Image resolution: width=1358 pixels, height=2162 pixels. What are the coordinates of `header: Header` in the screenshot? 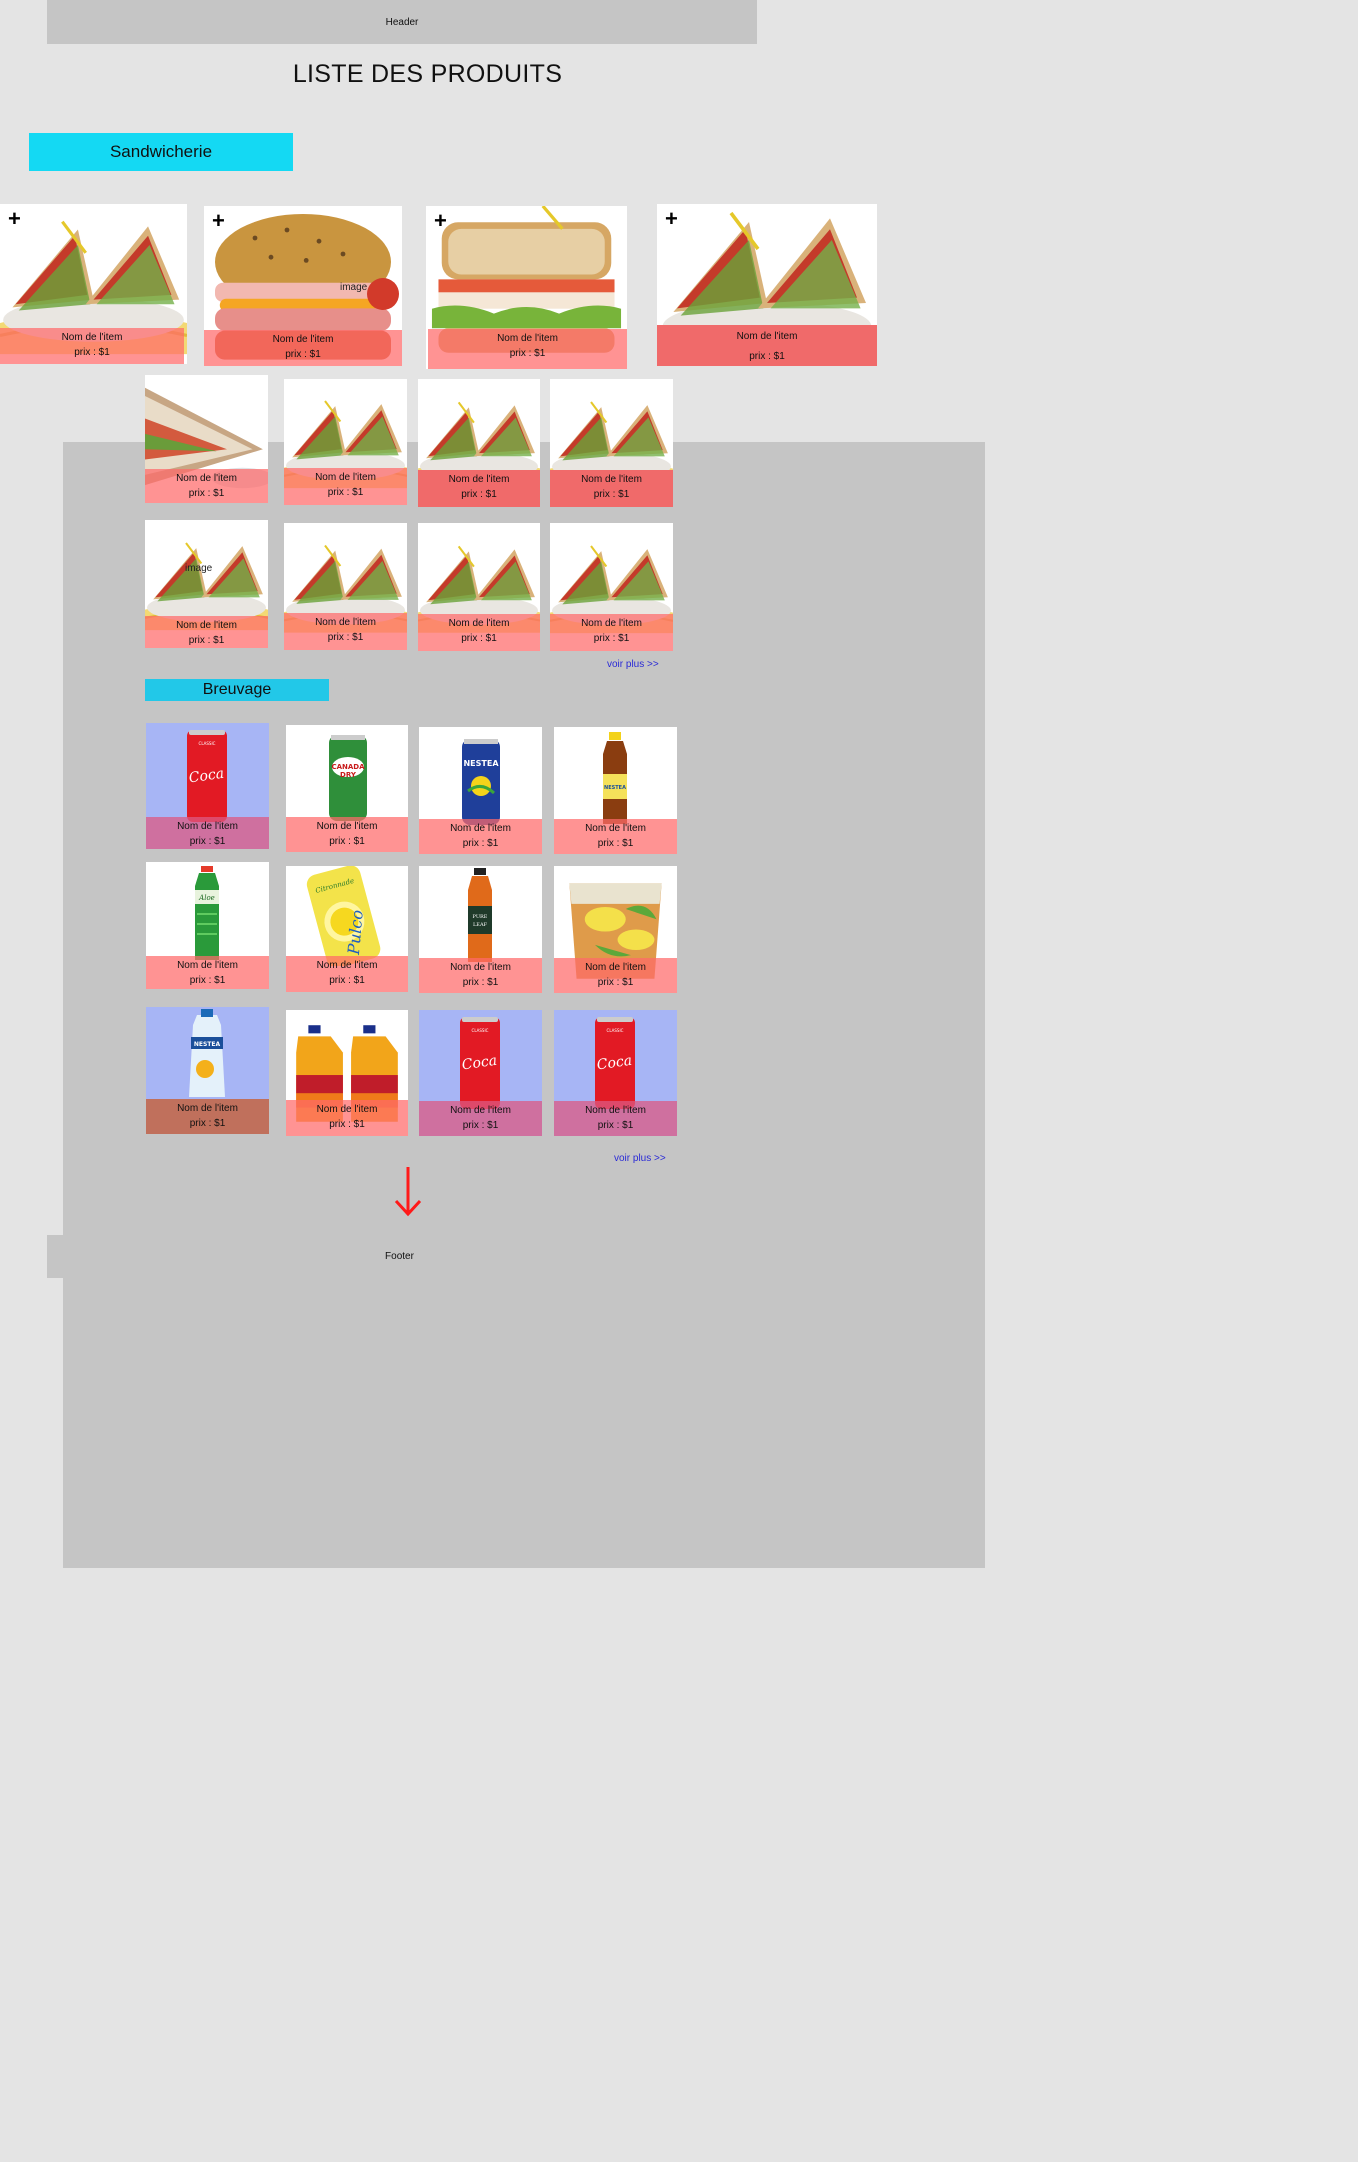 It's located at (402, 22).